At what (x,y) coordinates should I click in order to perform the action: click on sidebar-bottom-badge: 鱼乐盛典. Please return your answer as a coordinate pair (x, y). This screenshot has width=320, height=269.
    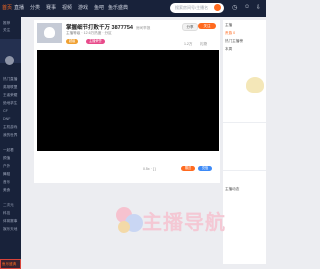
    Looking at the image, I should click on (10, 264).